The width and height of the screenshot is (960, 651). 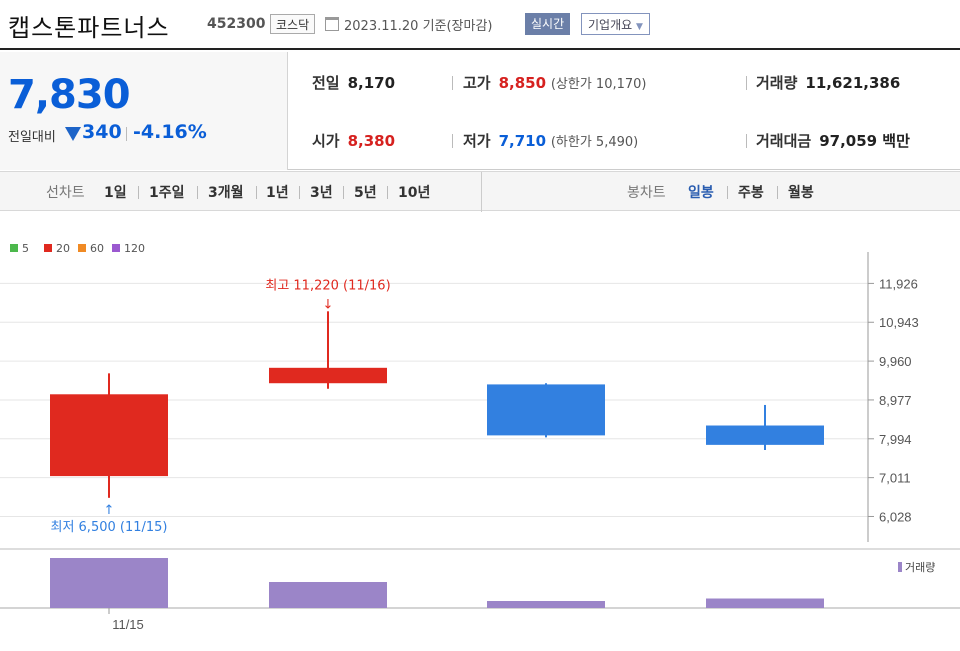 What do you see at coordinates (354, 83) in the screenshot?
I see `prev-close: 전일 8,170` at bounding box center [354, 83].